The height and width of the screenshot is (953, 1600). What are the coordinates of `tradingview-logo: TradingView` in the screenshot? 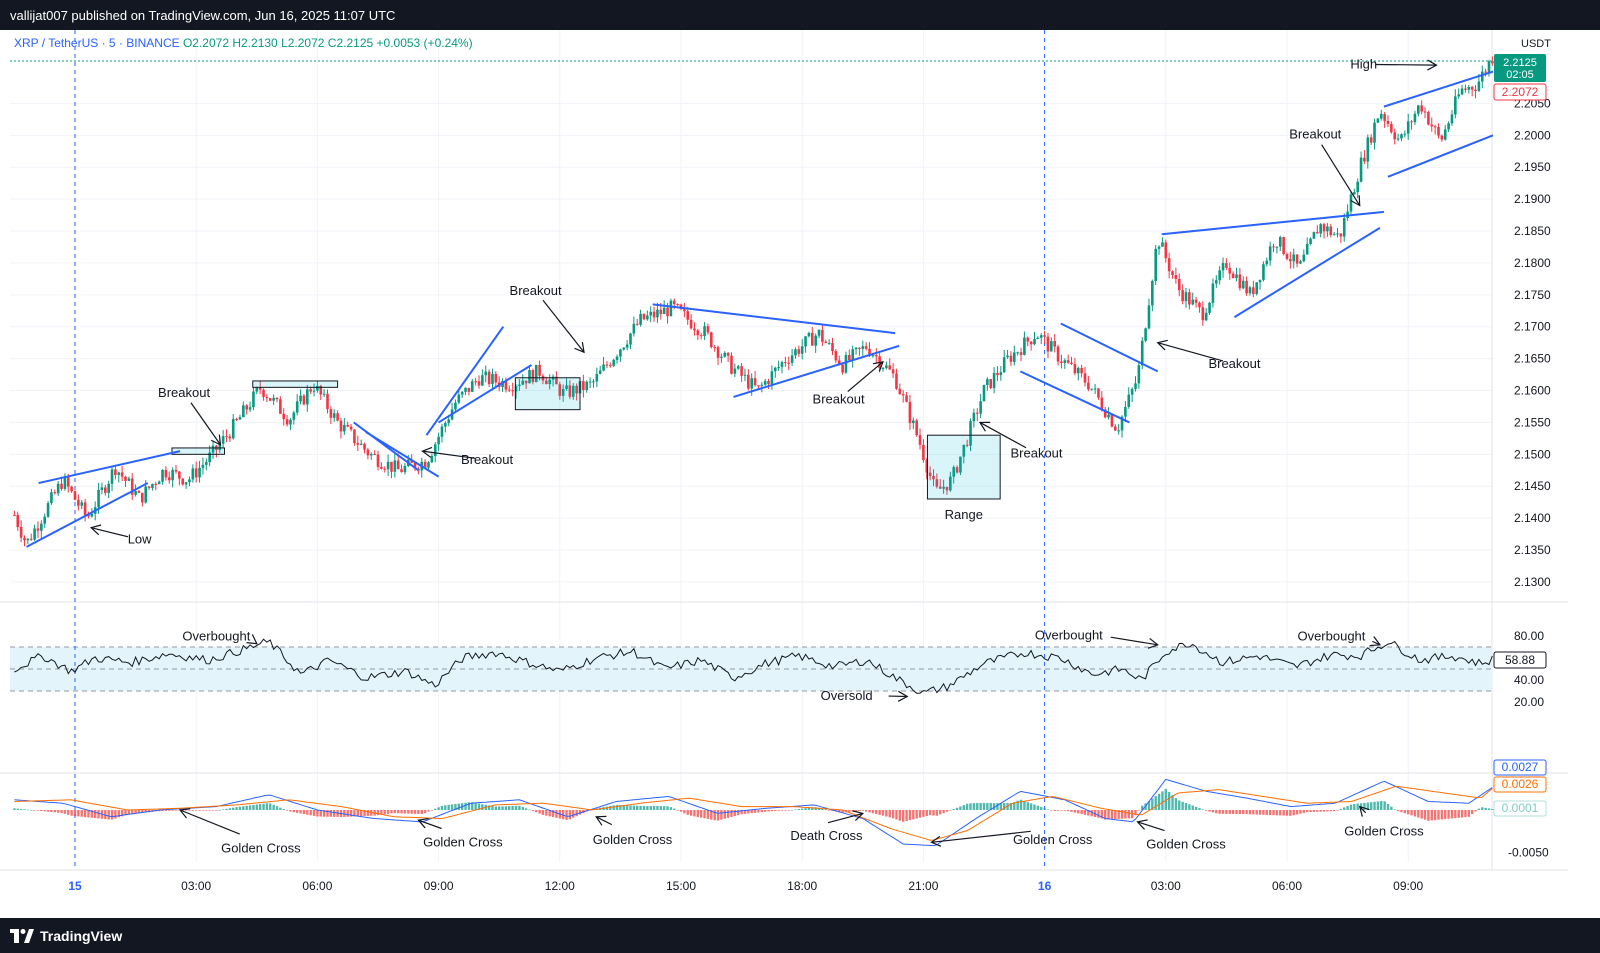 It's located at (66, 936).